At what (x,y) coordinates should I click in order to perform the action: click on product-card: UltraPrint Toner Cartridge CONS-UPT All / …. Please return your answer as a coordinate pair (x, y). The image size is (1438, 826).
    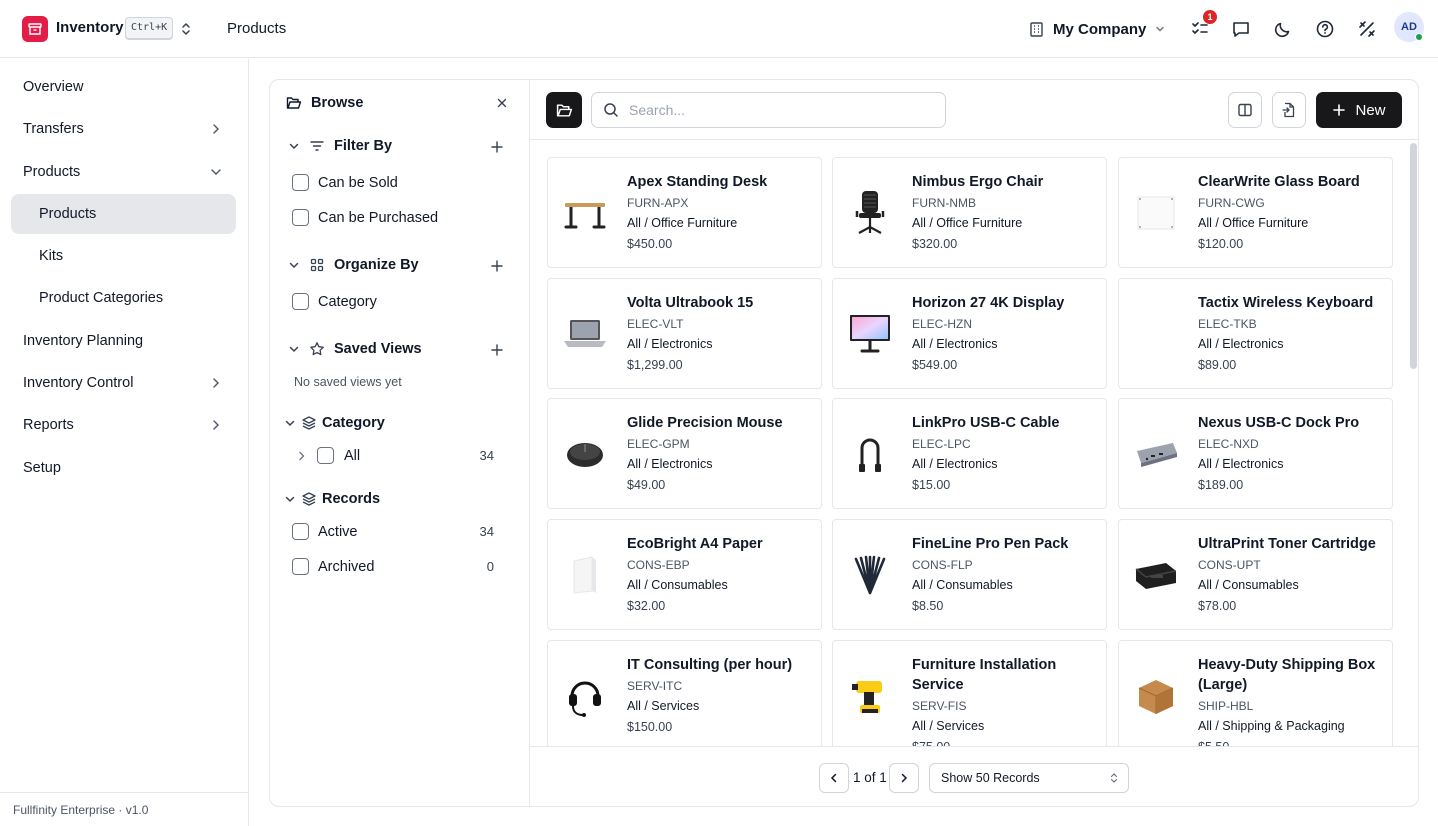
    Looking at the image, I should click on (1255, 574).